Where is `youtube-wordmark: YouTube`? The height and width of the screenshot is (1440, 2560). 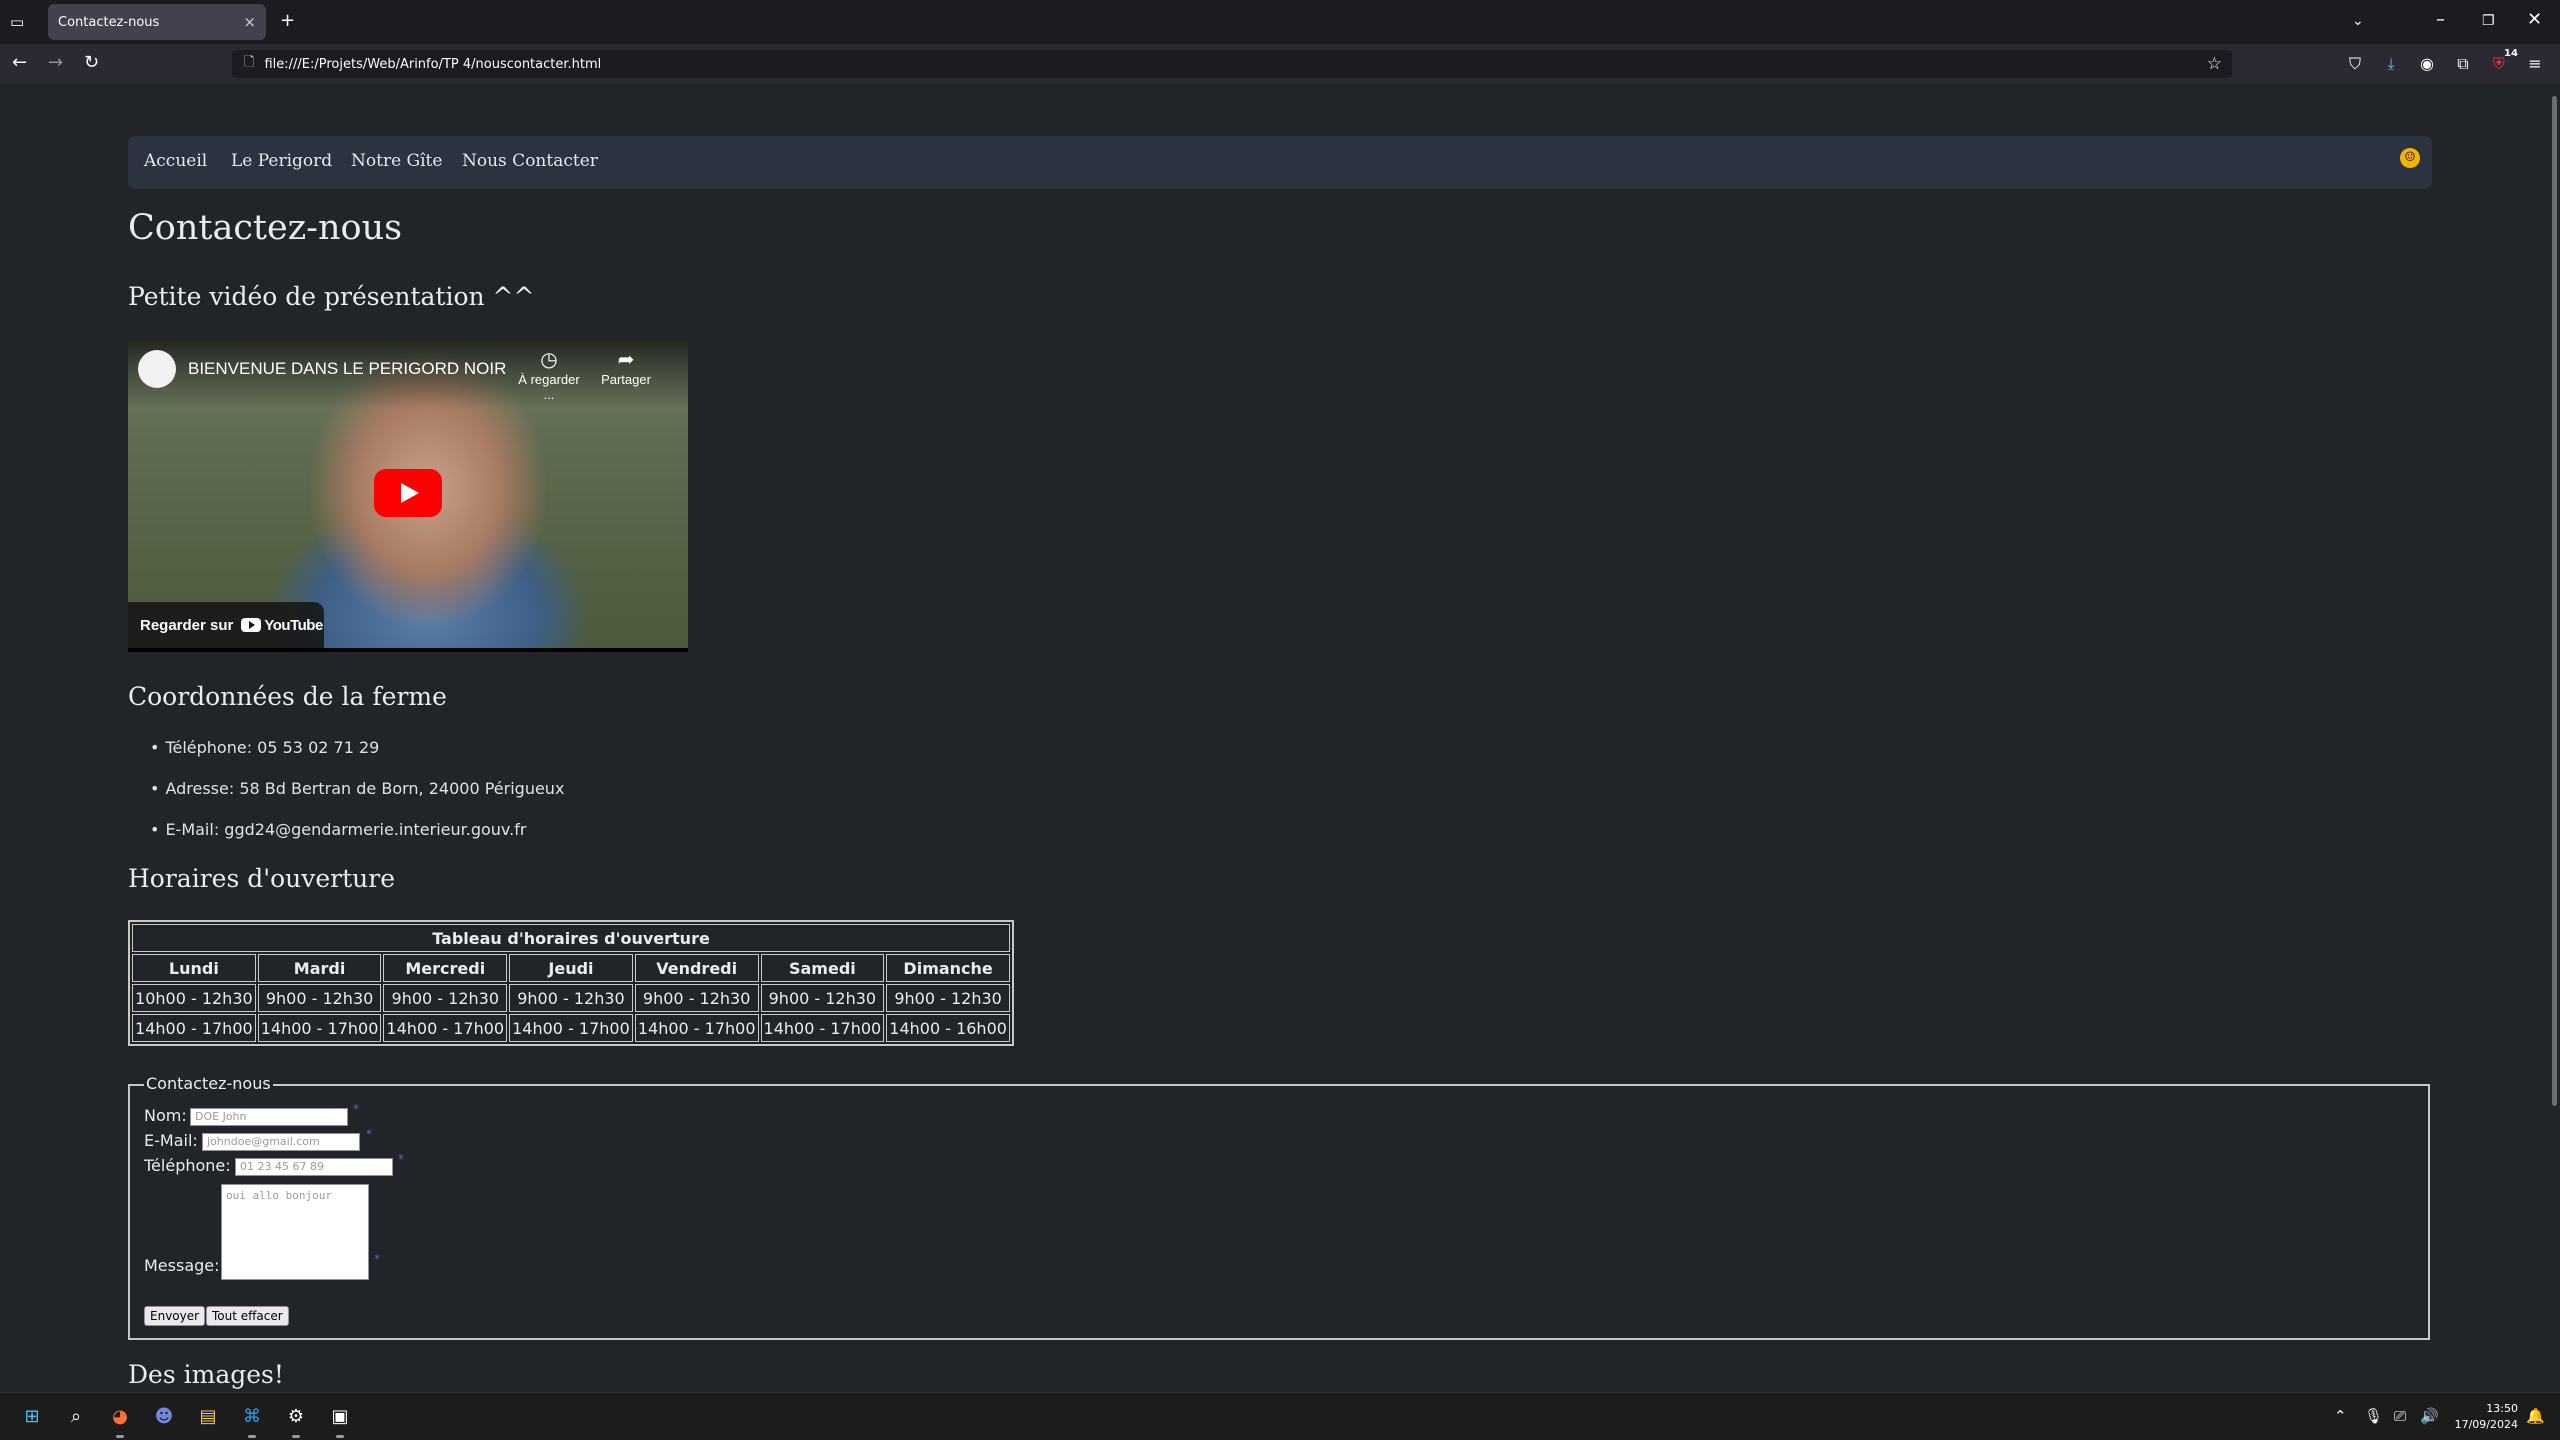 youtube-wordmark: YouTube is located at coordinates (293, 625).